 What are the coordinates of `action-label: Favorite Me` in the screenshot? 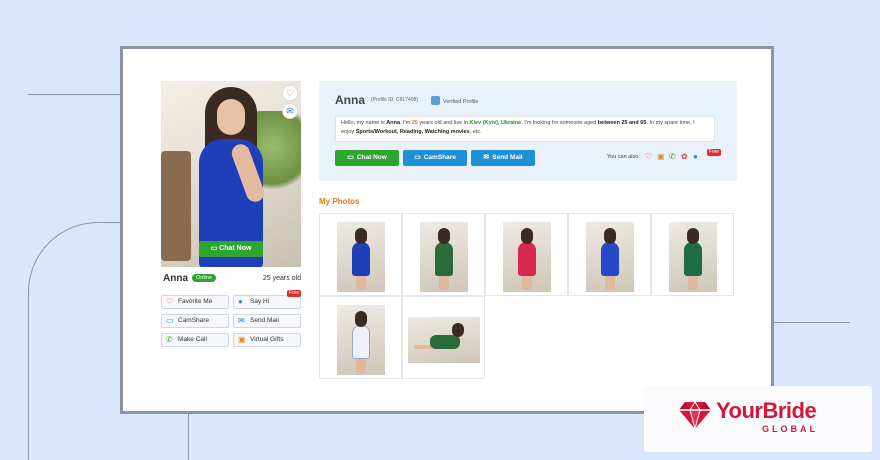 It's located at (195, 301).